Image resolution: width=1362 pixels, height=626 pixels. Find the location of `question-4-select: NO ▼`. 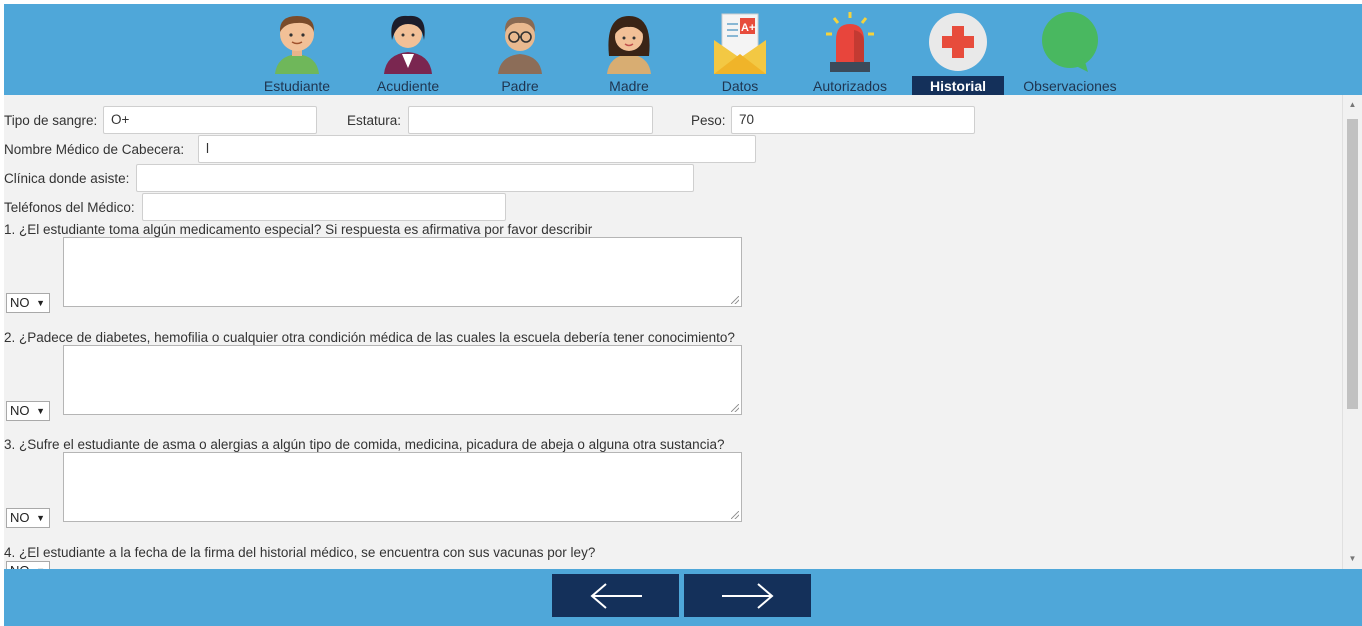

question-4-select: NO ▼ is located at coordinates (28, 565).